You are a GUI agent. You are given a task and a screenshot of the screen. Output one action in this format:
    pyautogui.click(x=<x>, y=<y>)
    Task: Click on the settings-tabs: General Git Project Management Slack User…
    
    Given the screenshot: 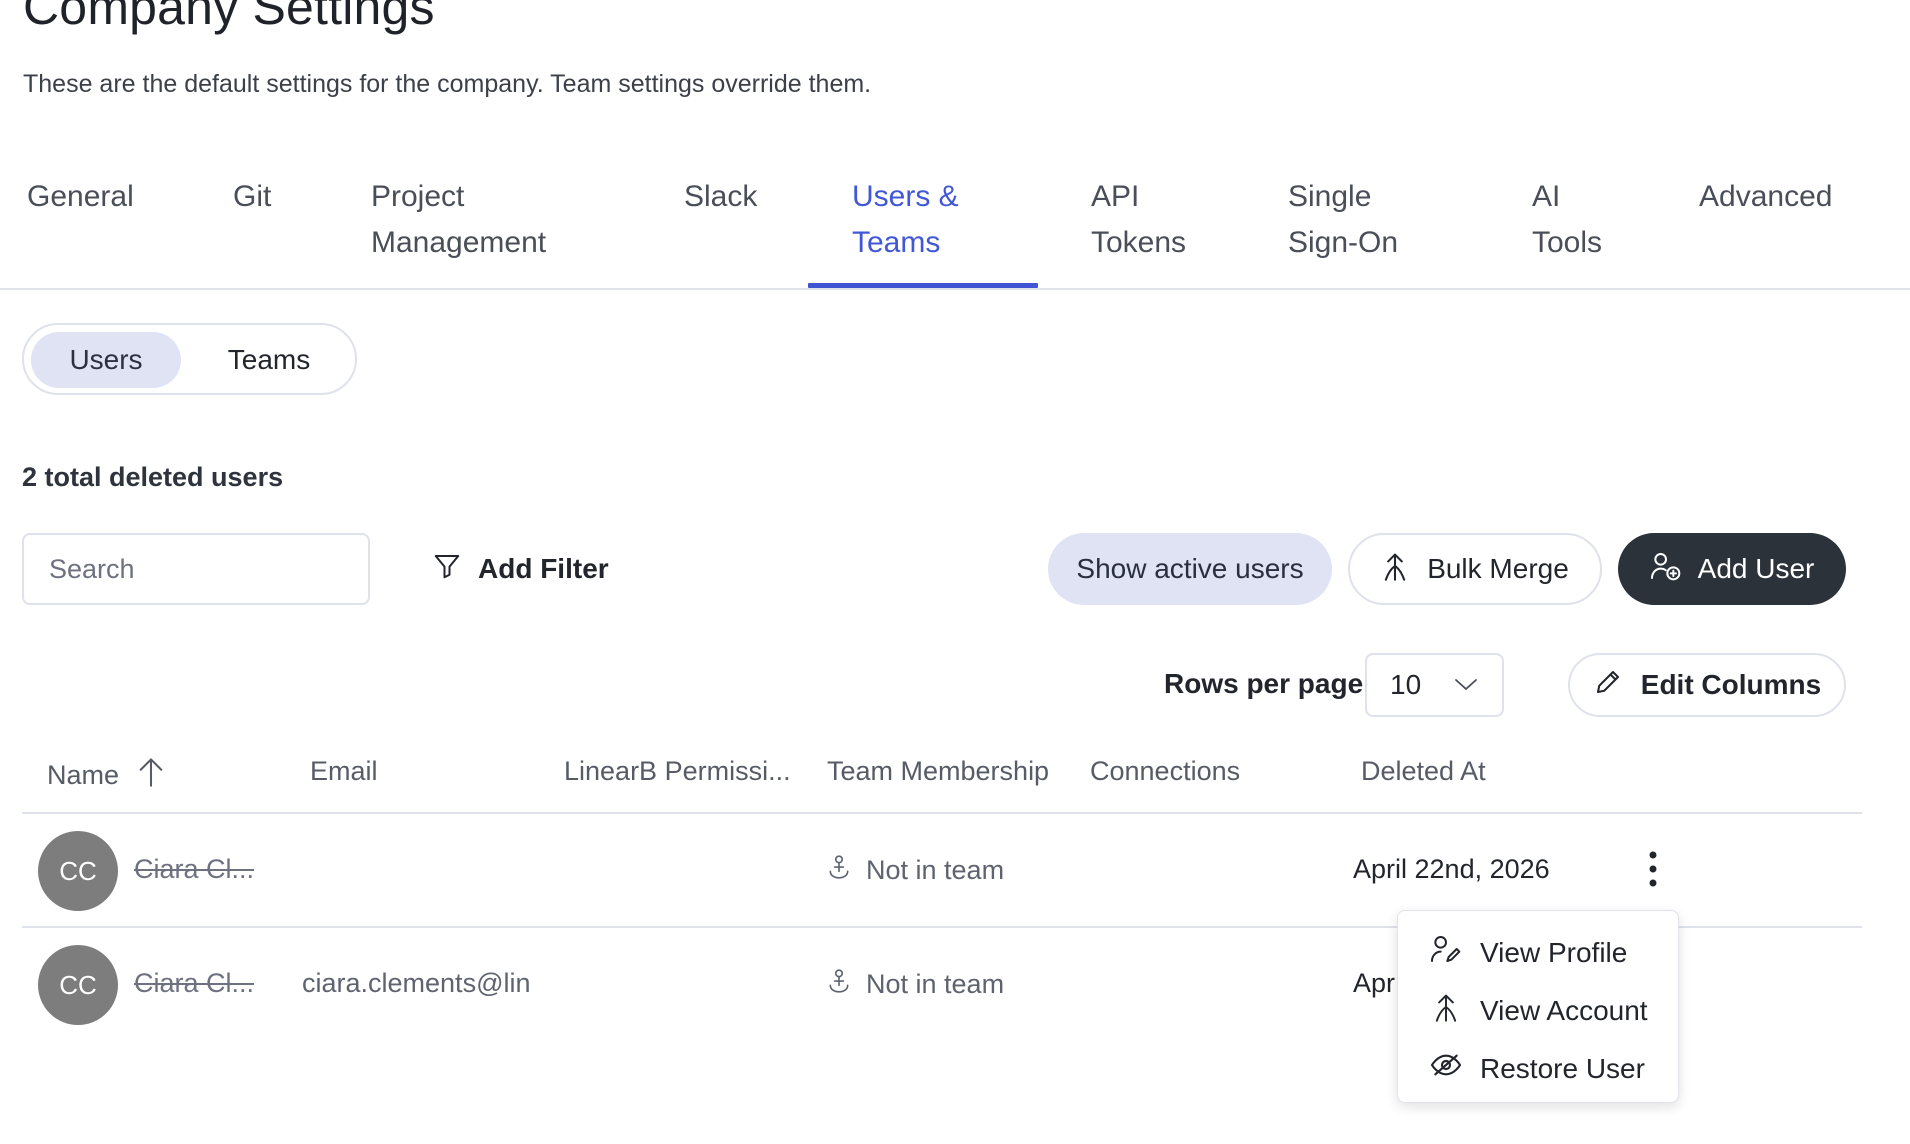 What is the action you would take?
    pyautogui.click(x=955, y=230)
    